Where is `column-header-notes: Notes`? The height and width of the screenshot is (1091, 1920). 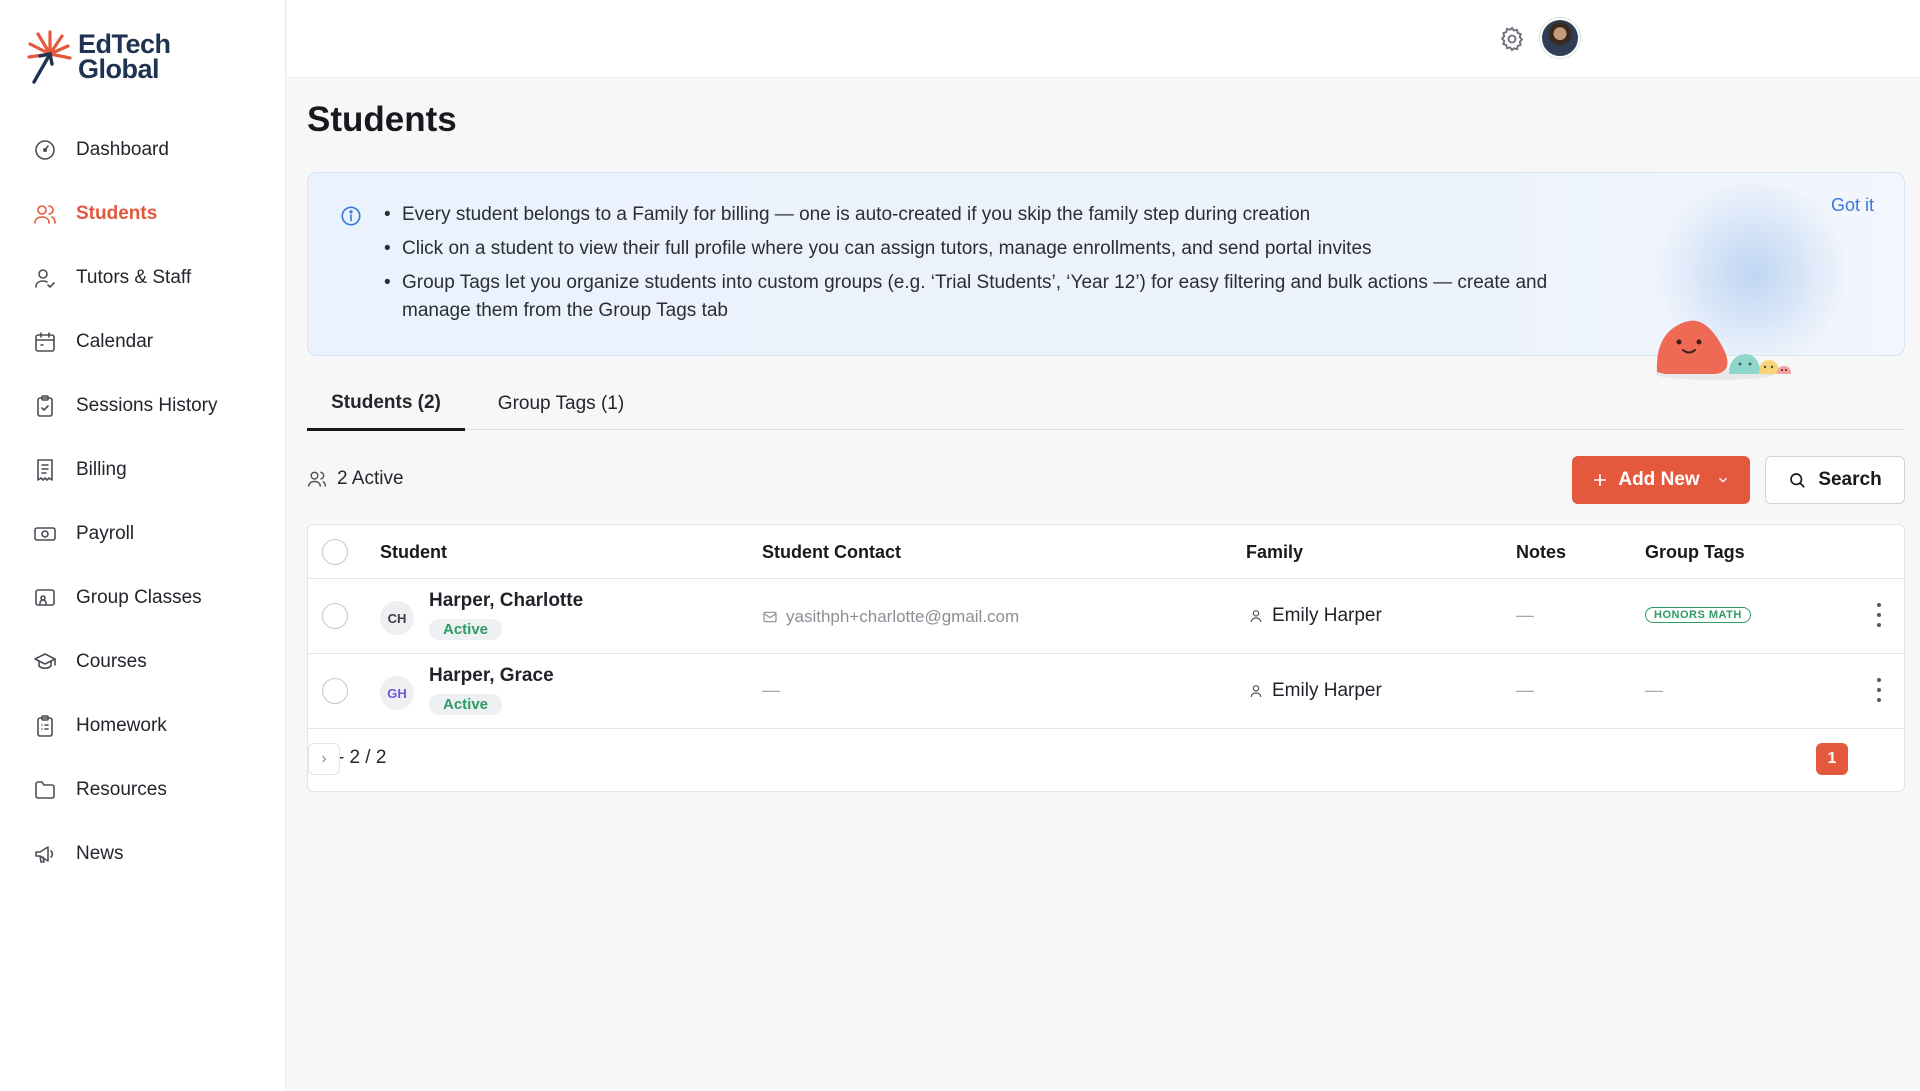
column-header-notes: Notes is located at coordinates (1541, 552).